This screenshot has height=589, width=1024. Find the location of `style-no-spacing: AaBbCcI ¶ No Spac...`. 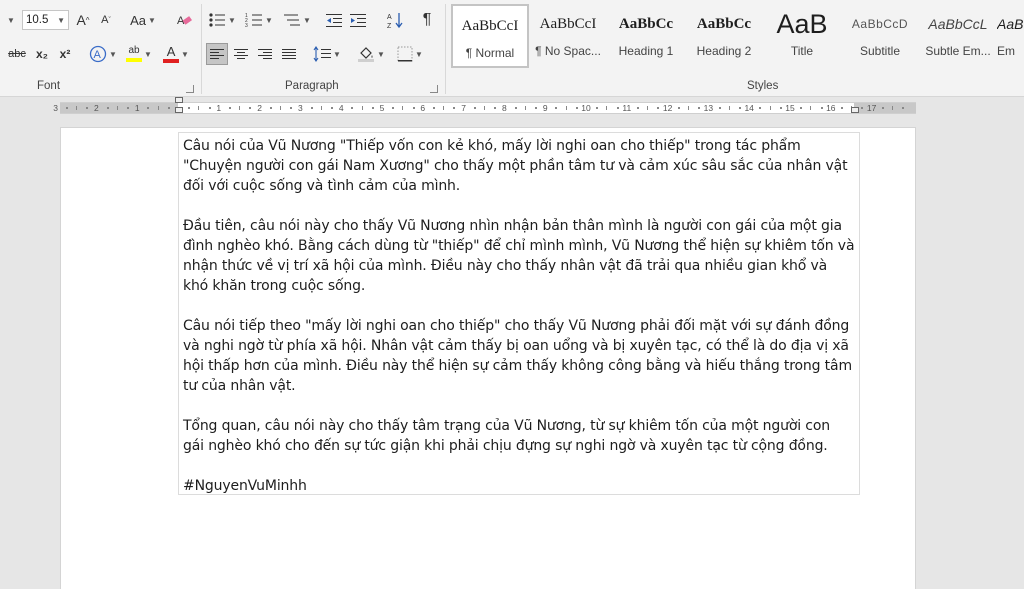

style-no-spacing: AaBbCcI ¶ No Spac... is located at coordinates (568, 36).